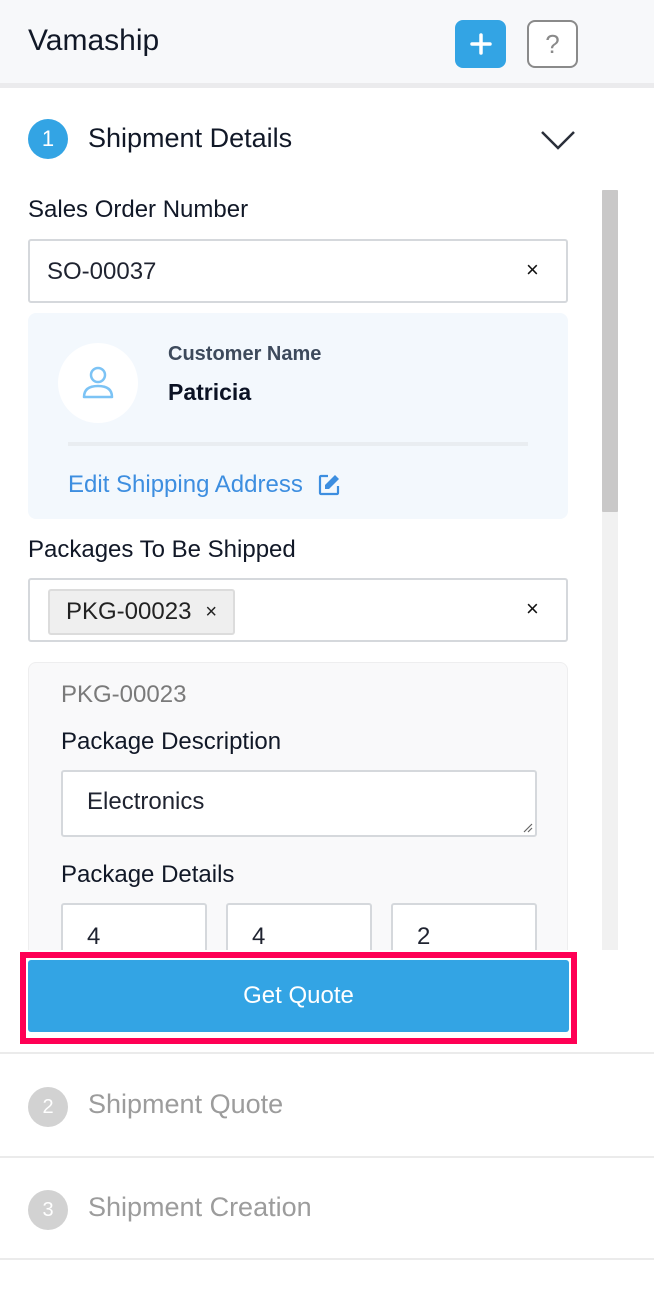 The image size is (654, 1302). What do you see at coordinates (190, 138) in the screenshot?
I see `step-title: Shipment Details` at bounding box center [190, 138].